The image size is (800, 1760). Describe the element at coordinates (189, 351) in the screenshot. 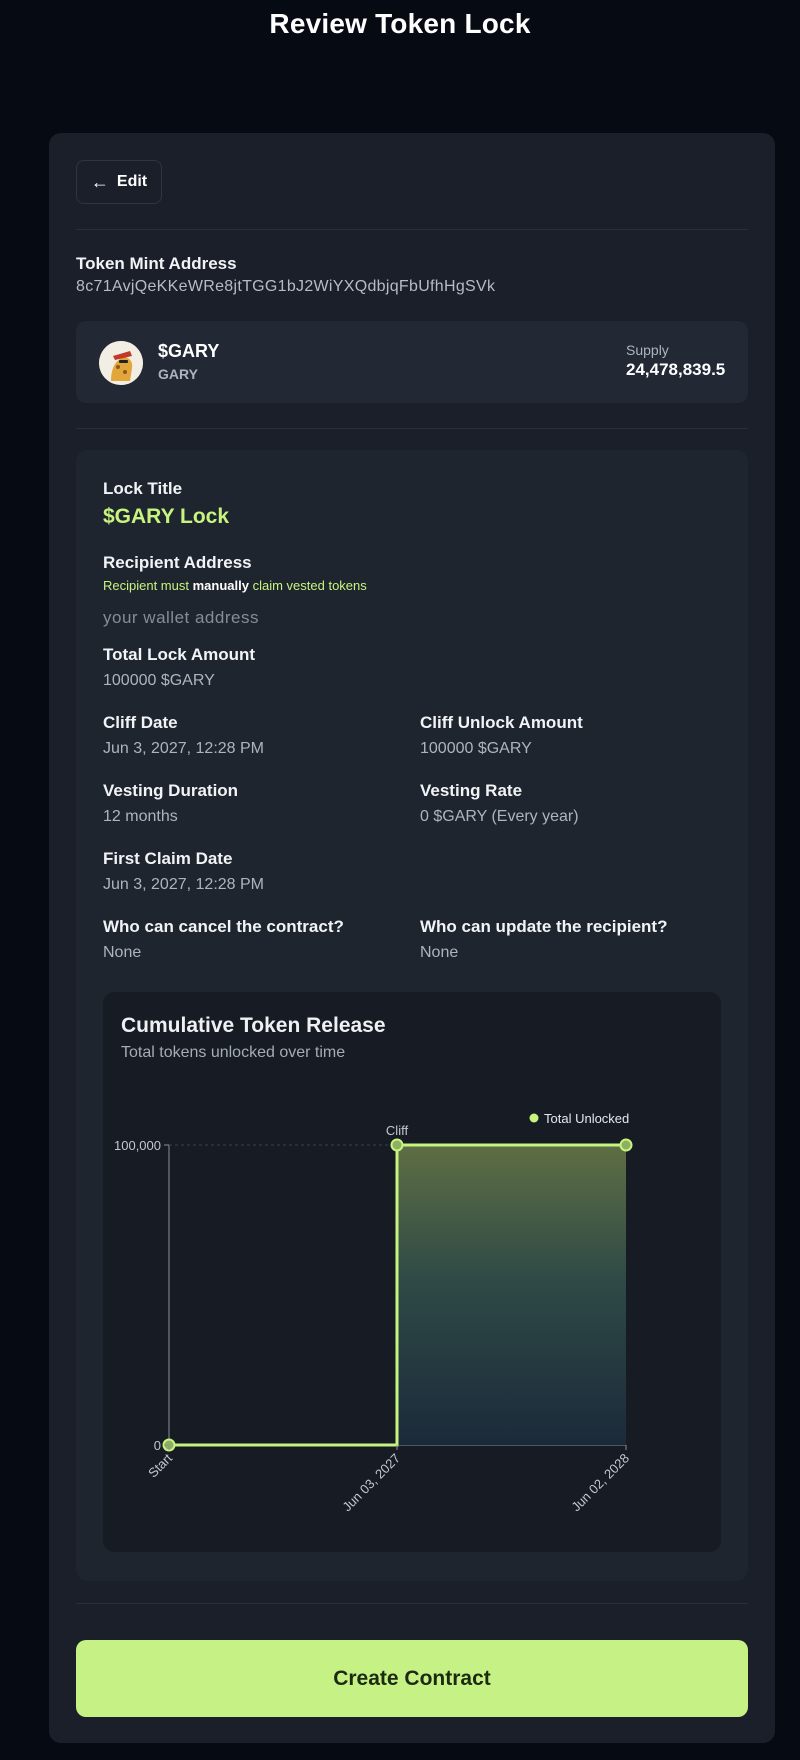

I see `token-symbol: $GARY` at that location.